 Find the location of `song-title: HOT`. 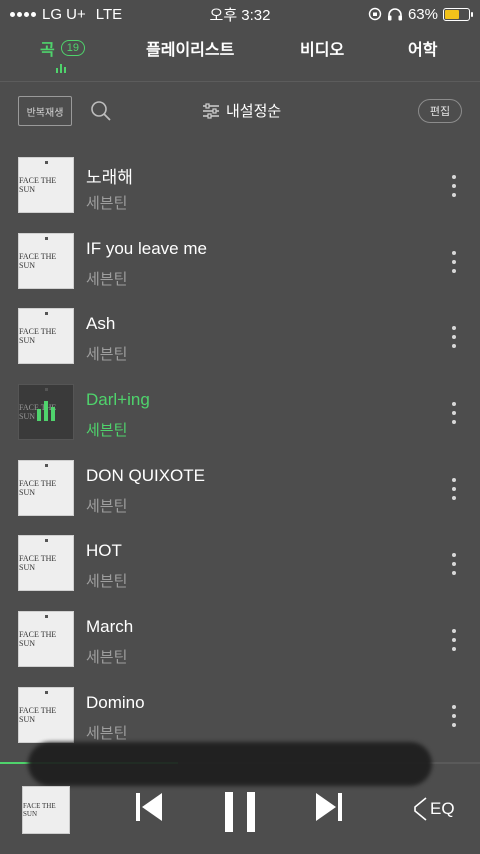

song-title: HOT is located at coordinates (104, 551).